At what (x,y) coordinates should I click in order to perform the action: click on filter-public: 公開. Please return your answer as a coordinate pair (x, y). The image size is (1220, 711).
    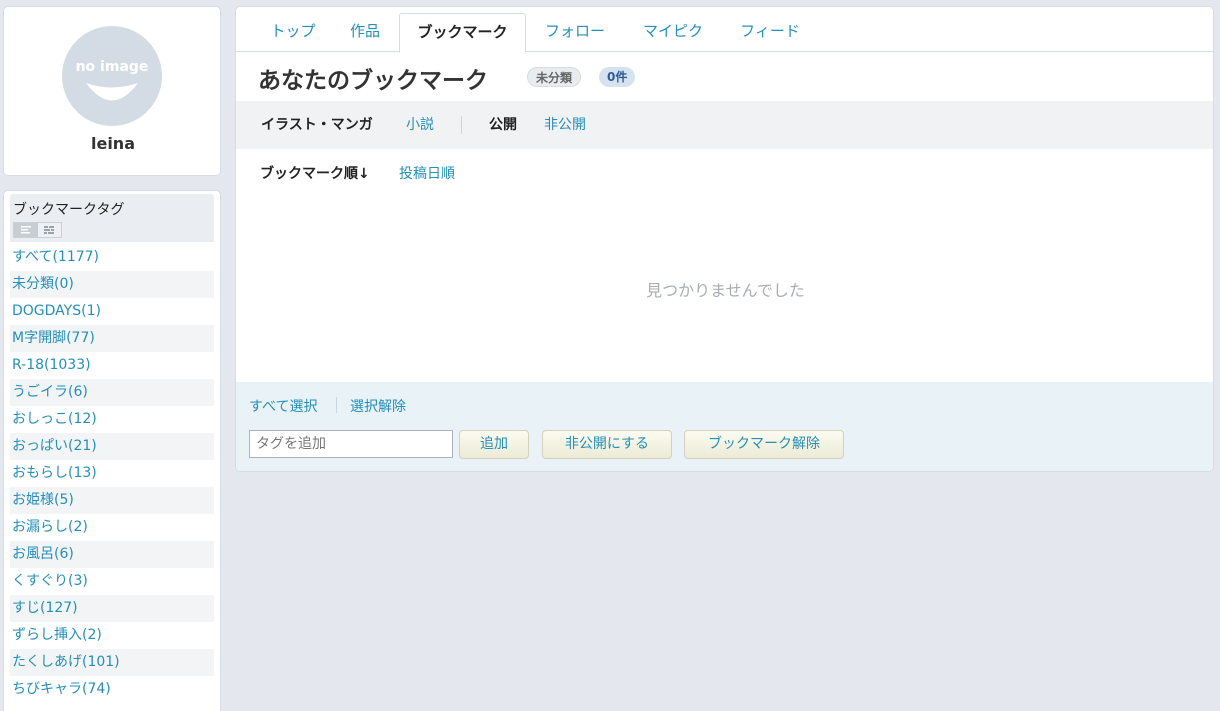
    Looking at the image, I should click on (503, 125).